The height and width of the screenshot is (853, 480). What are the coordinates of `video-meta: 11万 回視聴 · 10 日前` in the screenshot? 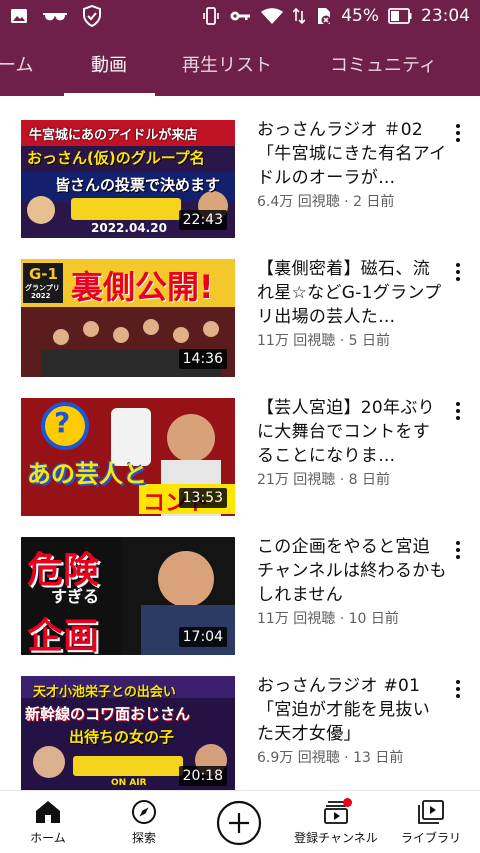 It's located at (328, 619).